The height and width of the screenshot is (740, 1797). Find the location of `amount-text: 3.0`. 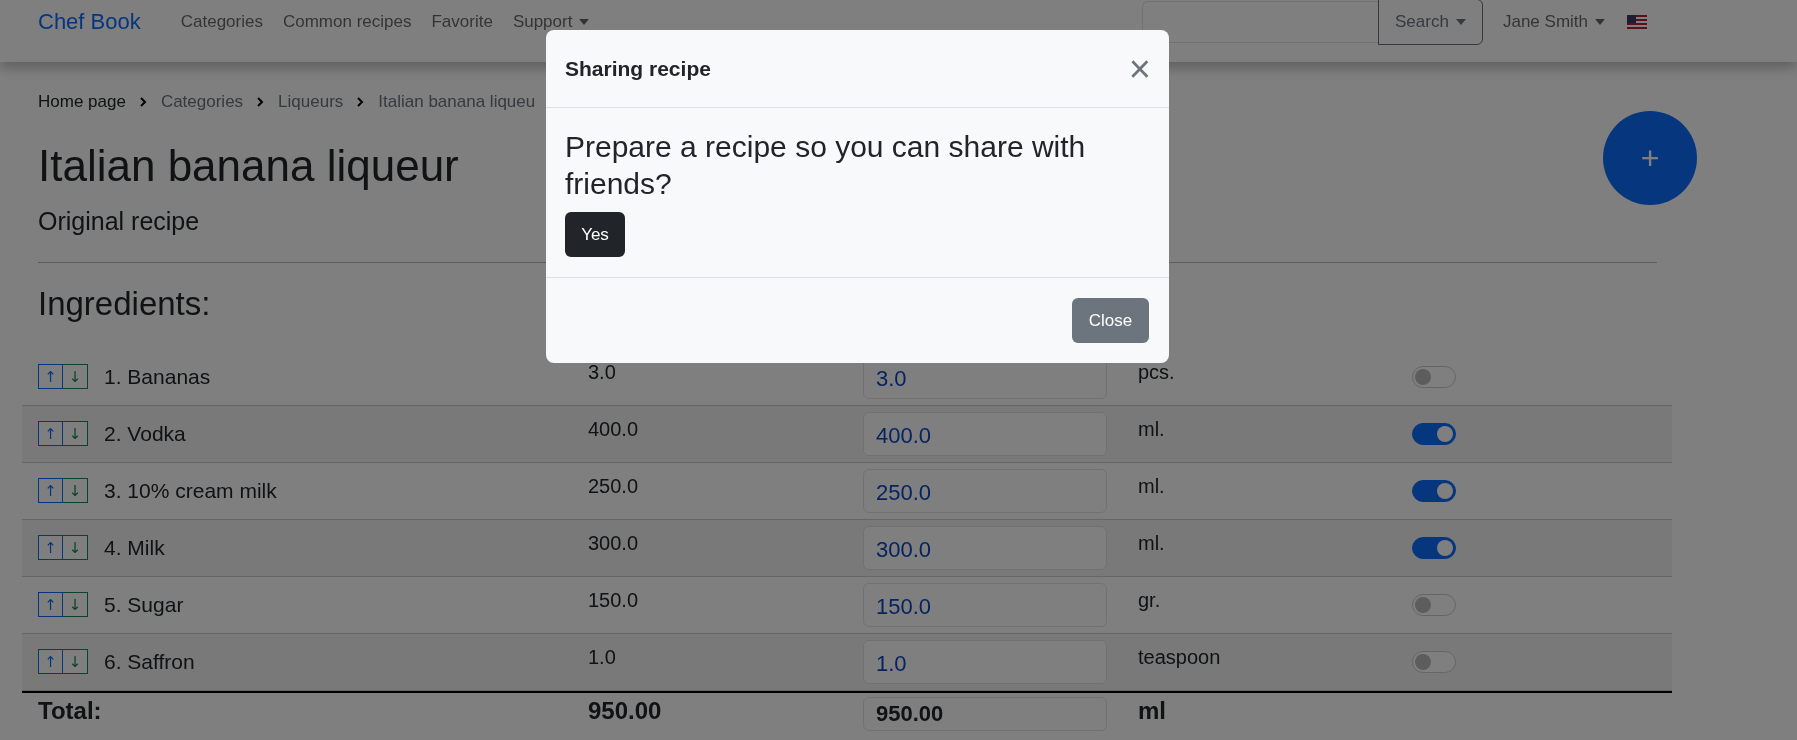

amount-text: 3.0 is located at coordinates (602, 371).